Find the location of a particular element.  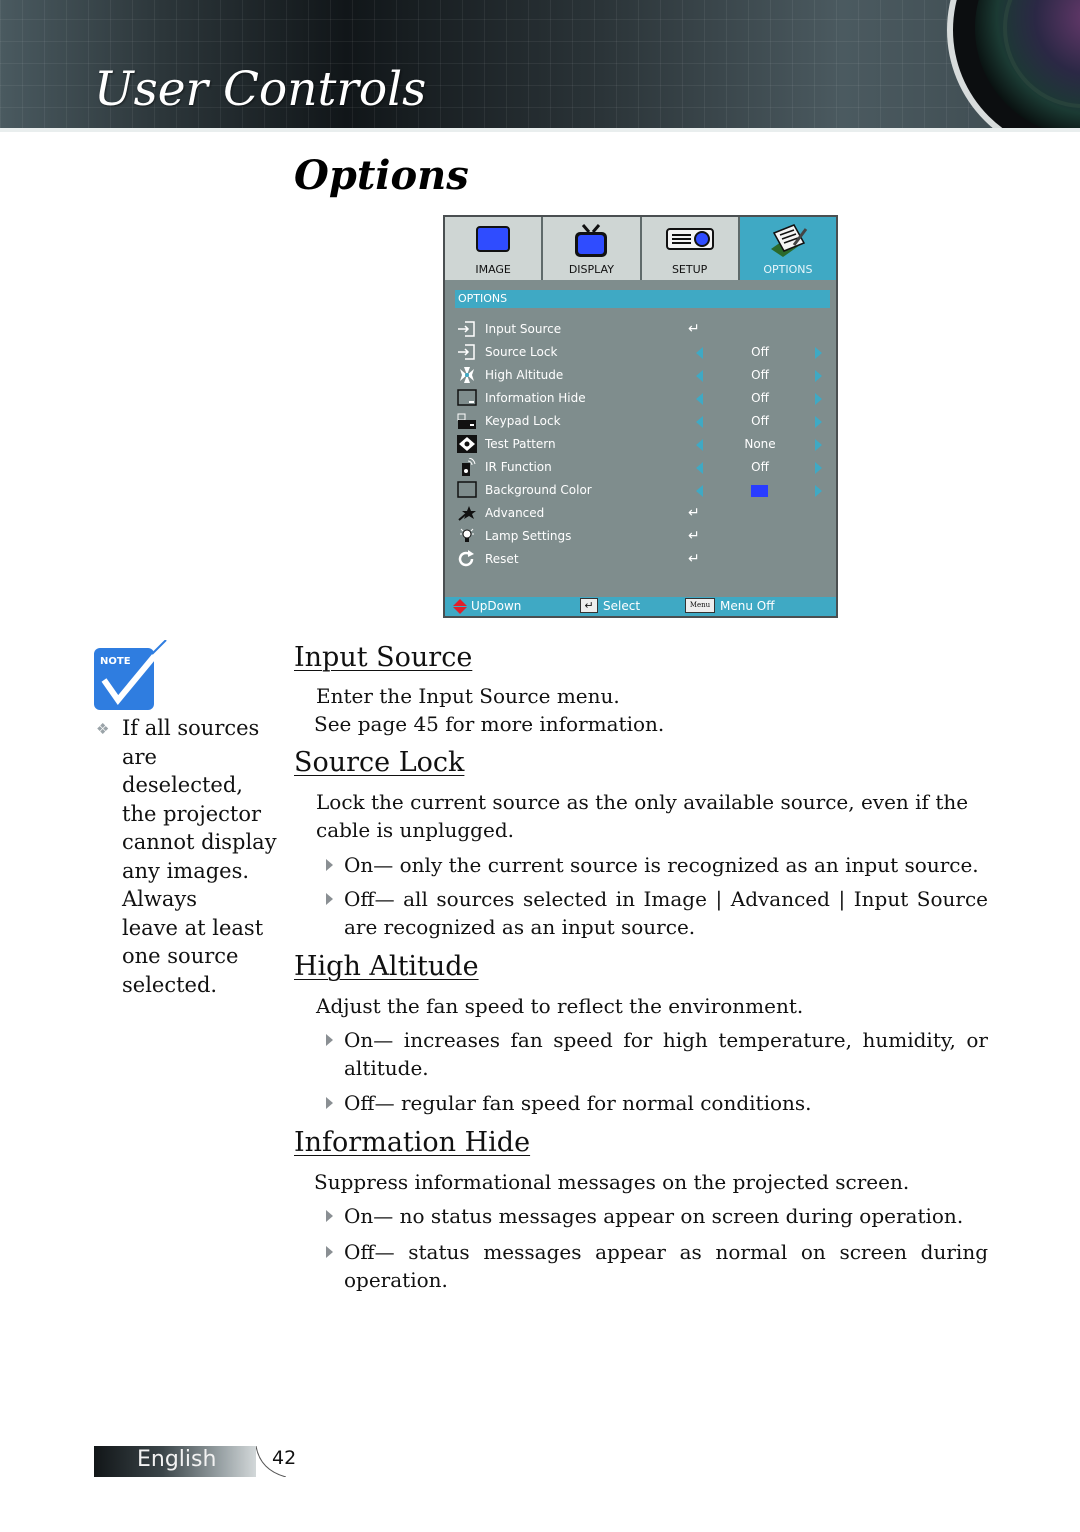

footer-select-label: Select is located at coordinates (622, 606).